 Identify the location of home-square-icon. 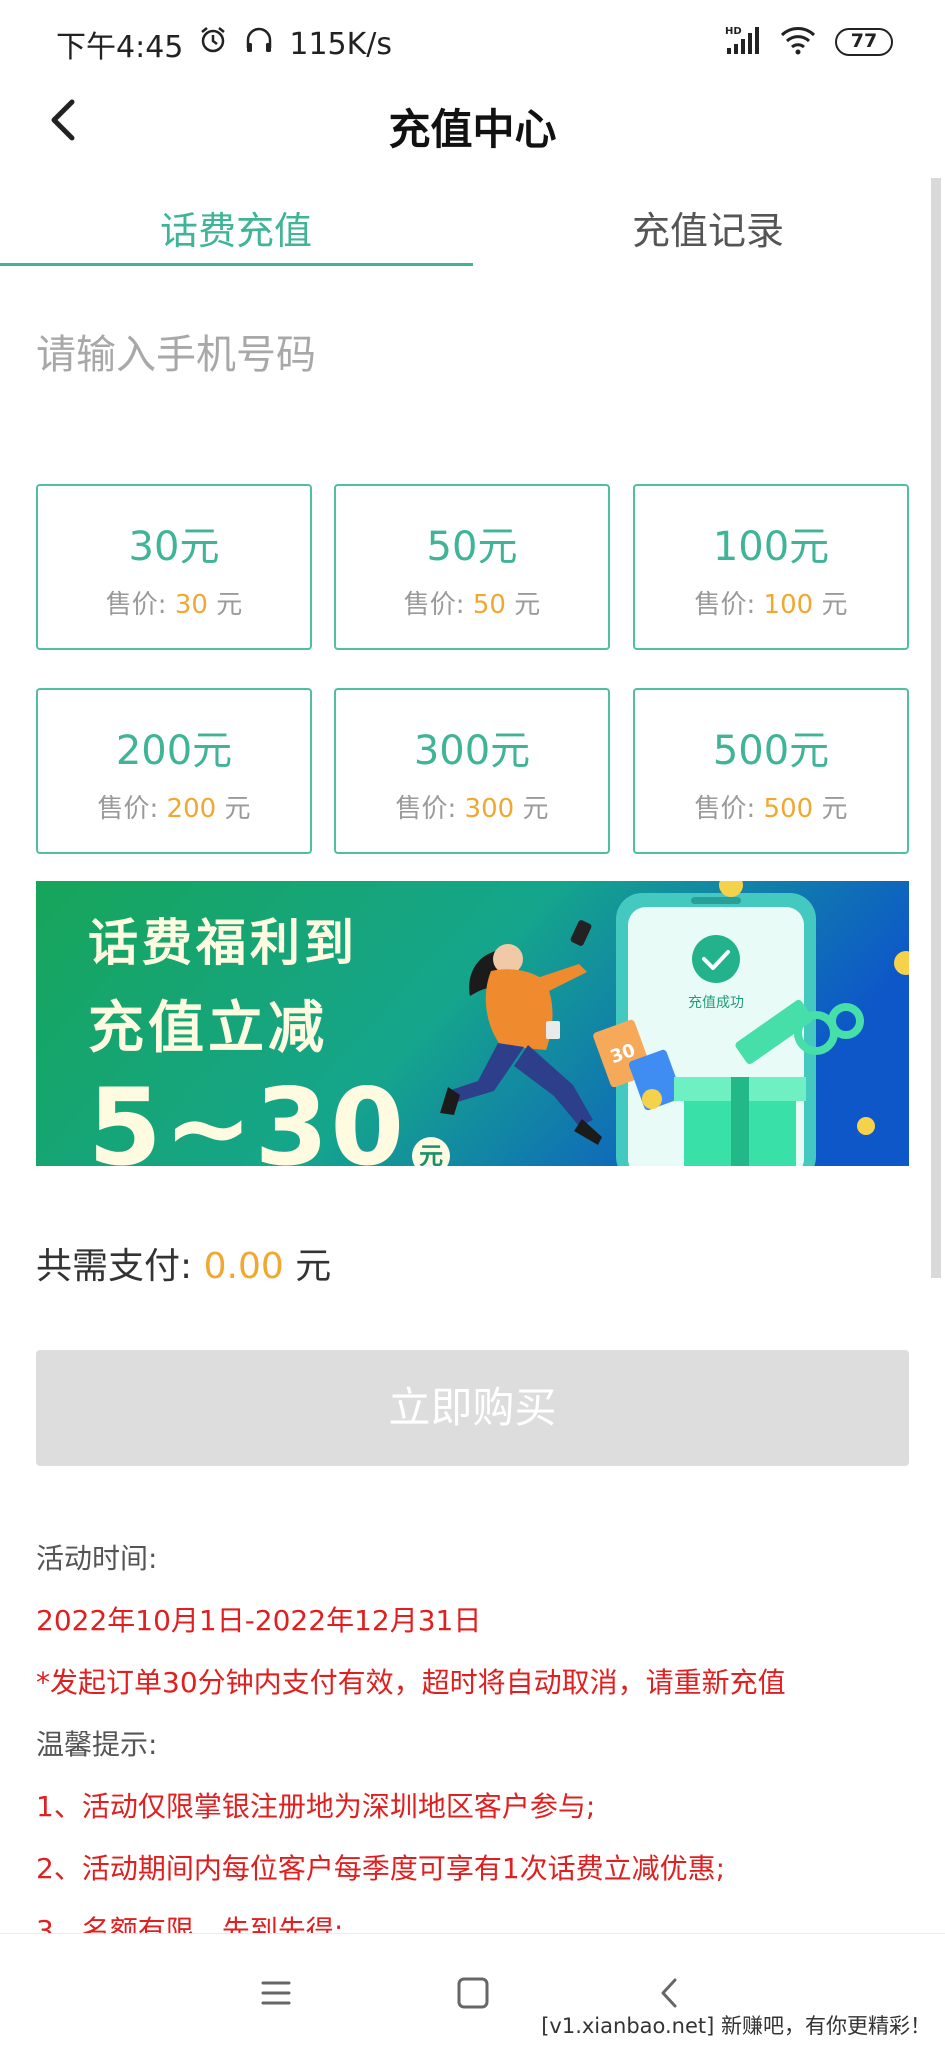
(473, 1993).